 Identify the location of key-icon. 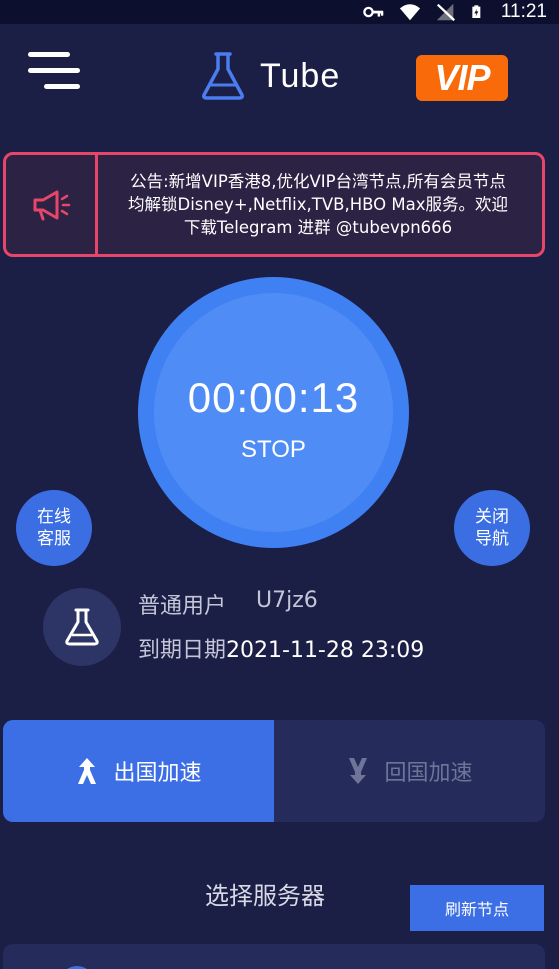
(373, 12).